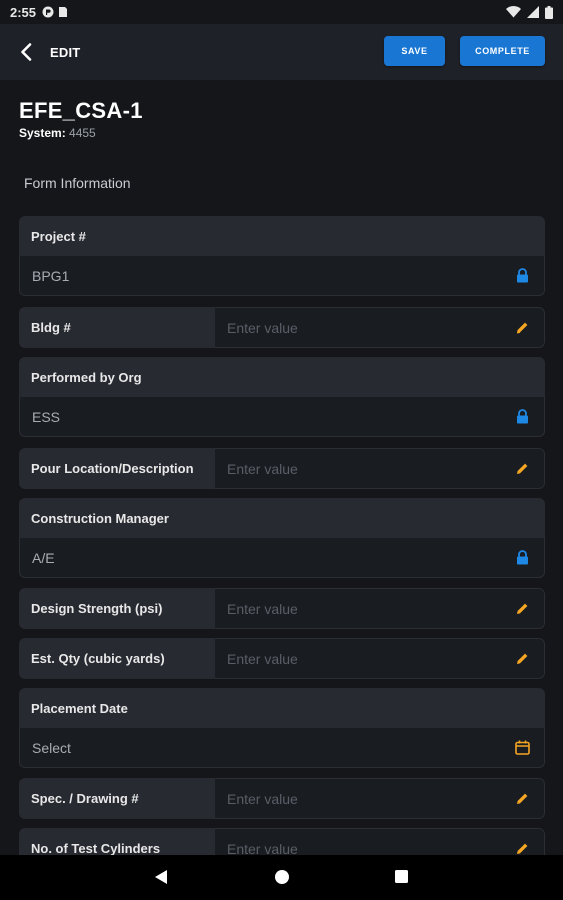 This screenshot has width=563, height=900. What do you see at coordinates (282, 518) in the screenshot?
I see `field-label: Construction Manager` at bounding box center [282, 518].